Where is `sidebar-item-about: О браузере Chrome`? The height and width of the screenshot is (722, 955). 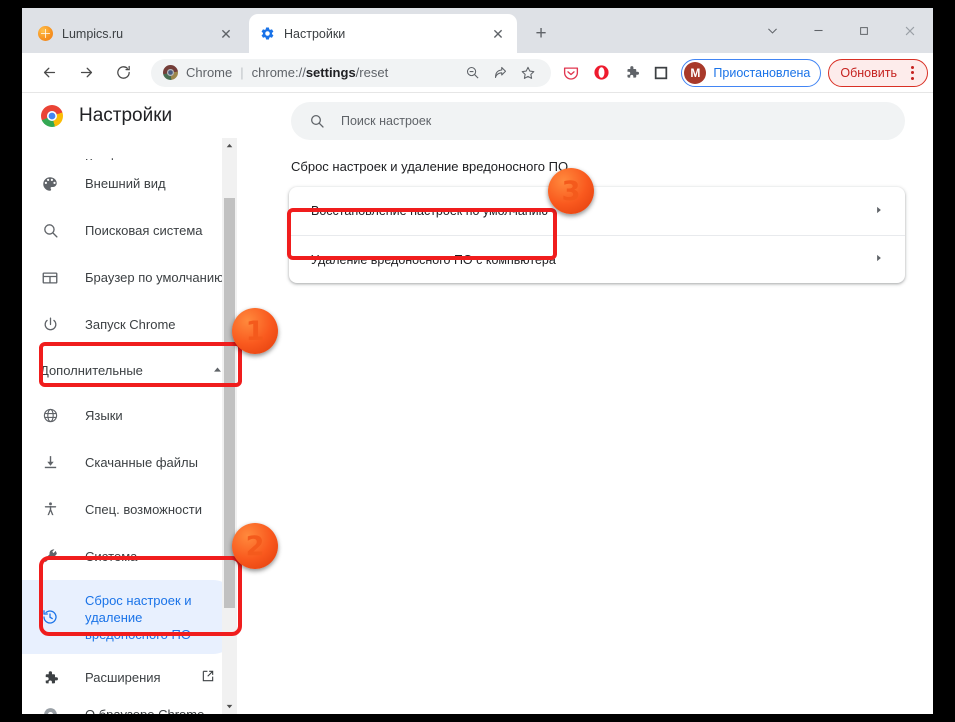 sidebar-item-about: О браузере Chrome is located at coordinates (129, 707).